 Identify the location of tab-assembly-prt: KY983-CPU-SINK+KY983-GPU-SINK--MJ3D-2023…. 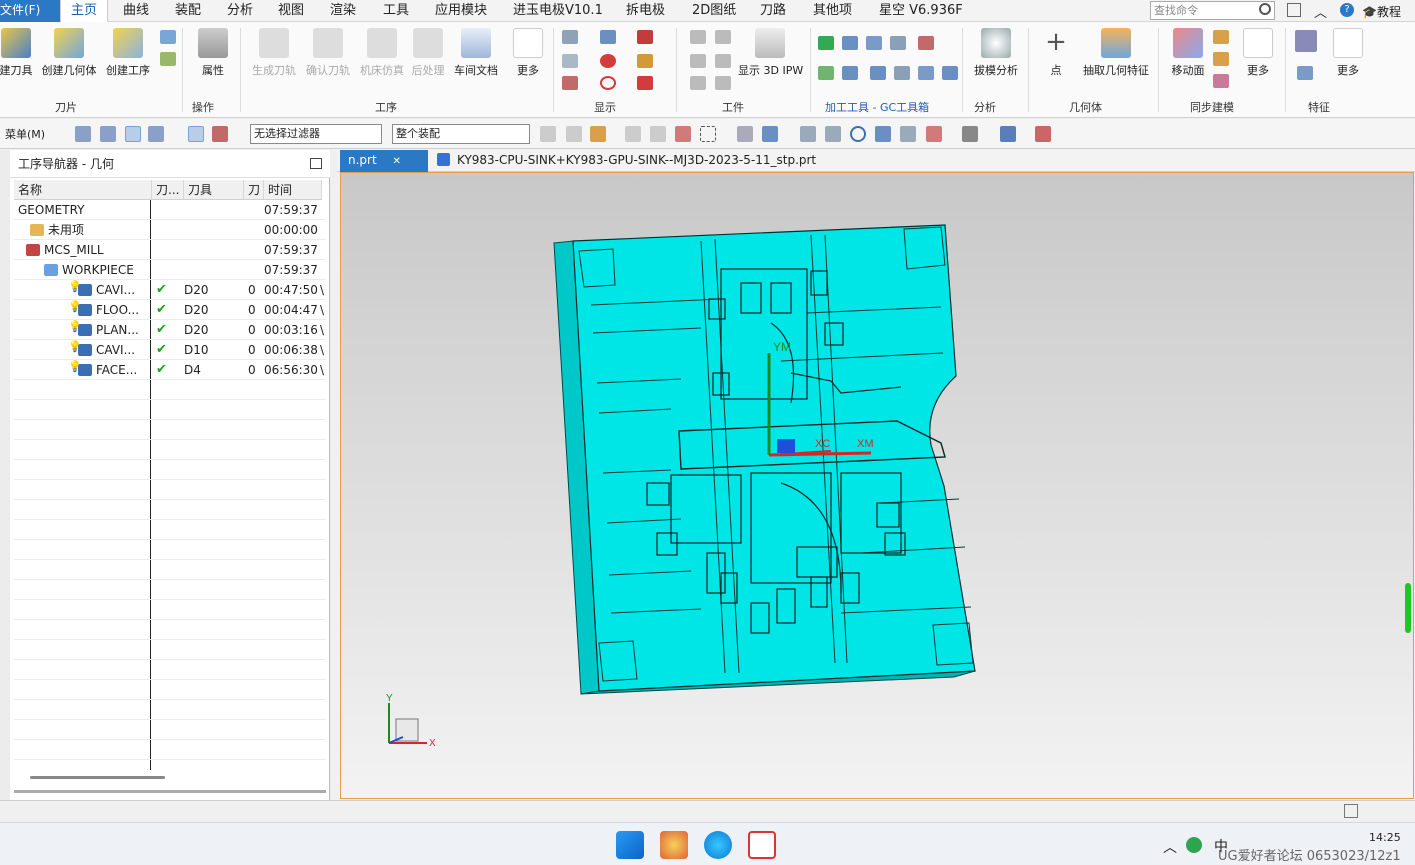
(636, 160).